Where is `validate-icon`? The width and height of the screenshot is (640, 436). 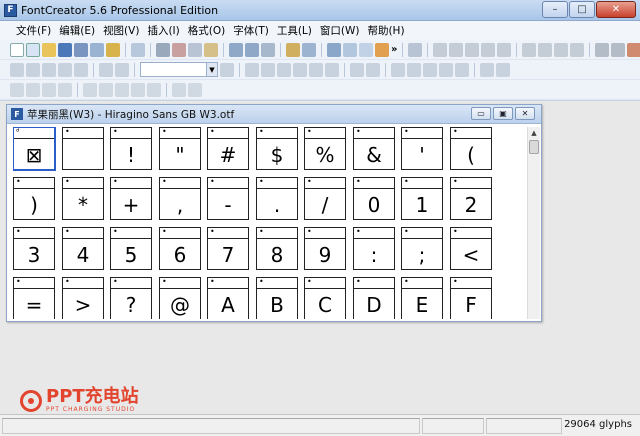
validate-icon is located at coordinates (382, 49).